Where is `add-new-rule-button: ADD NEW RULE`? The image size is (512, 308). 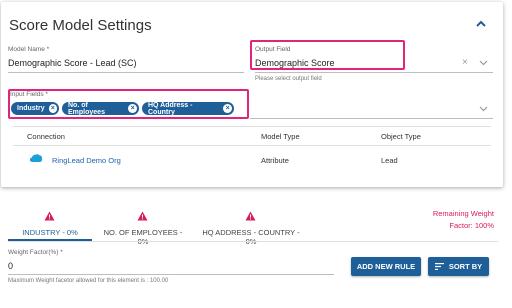
add-new-rule-button: ADD NEW RULE is located at coordinates (386, 266).